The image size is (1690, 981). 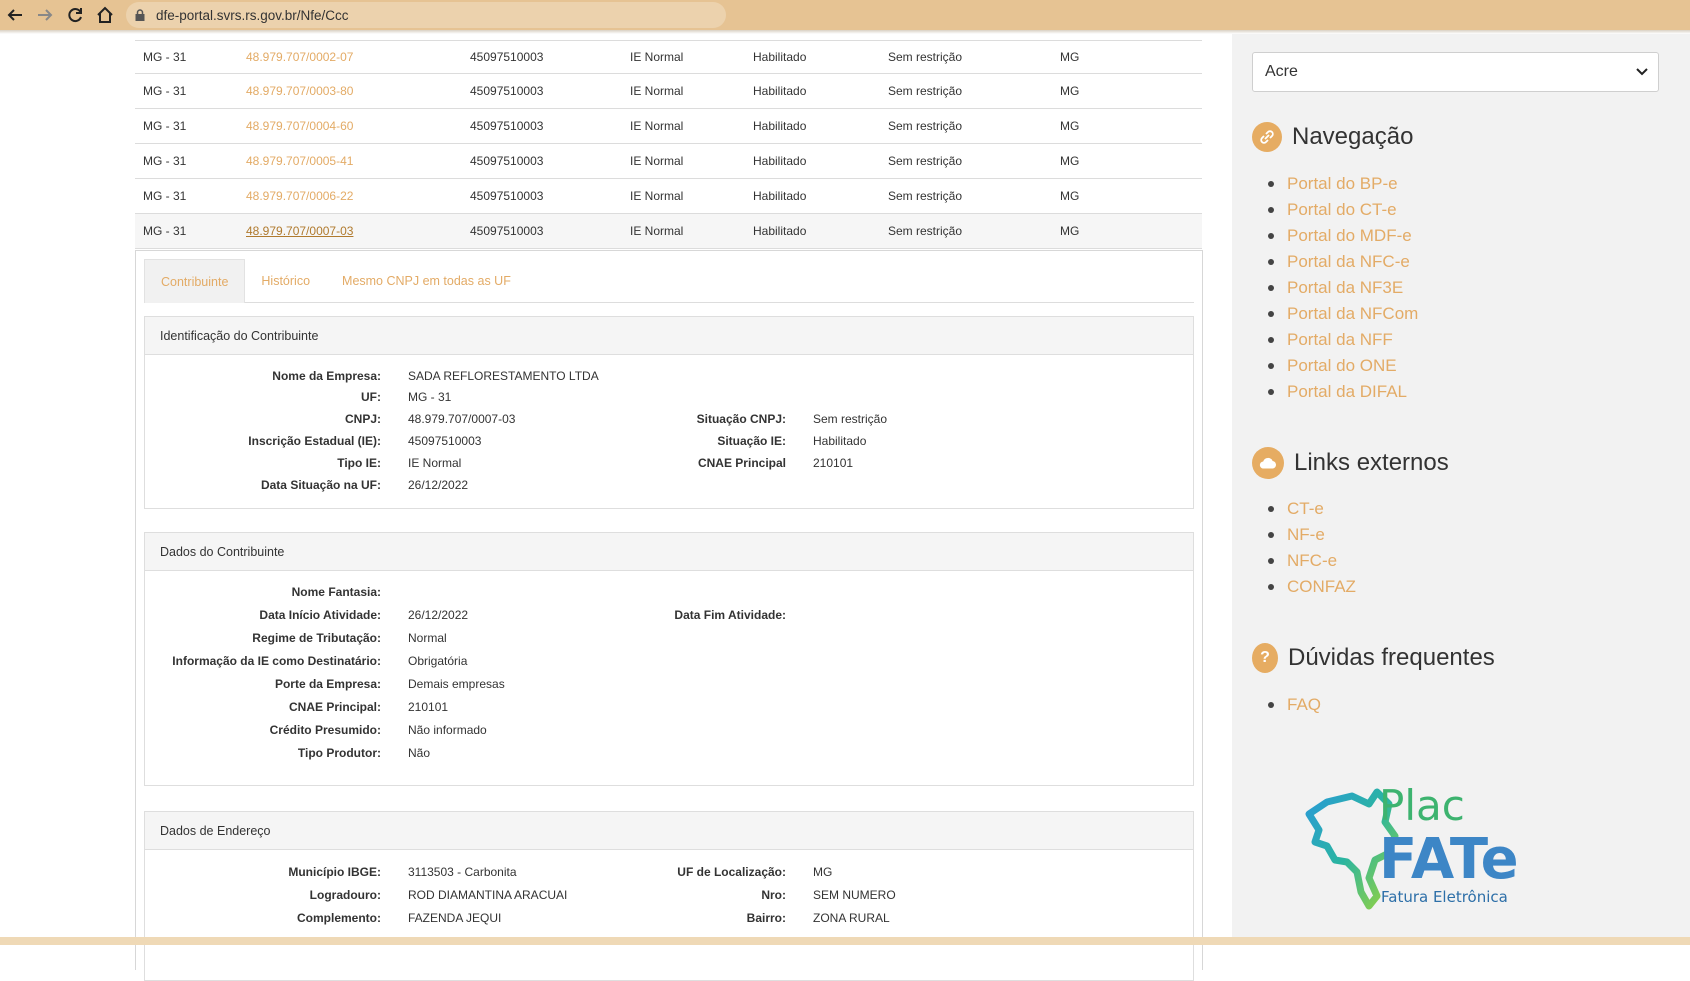 What do you see at coordinates (252, 15) in the screenshot?
I see `url-text: dfe-portal.svrs.rs.gov.br/Nfe/Ccc` at bounding box center [252, 15].